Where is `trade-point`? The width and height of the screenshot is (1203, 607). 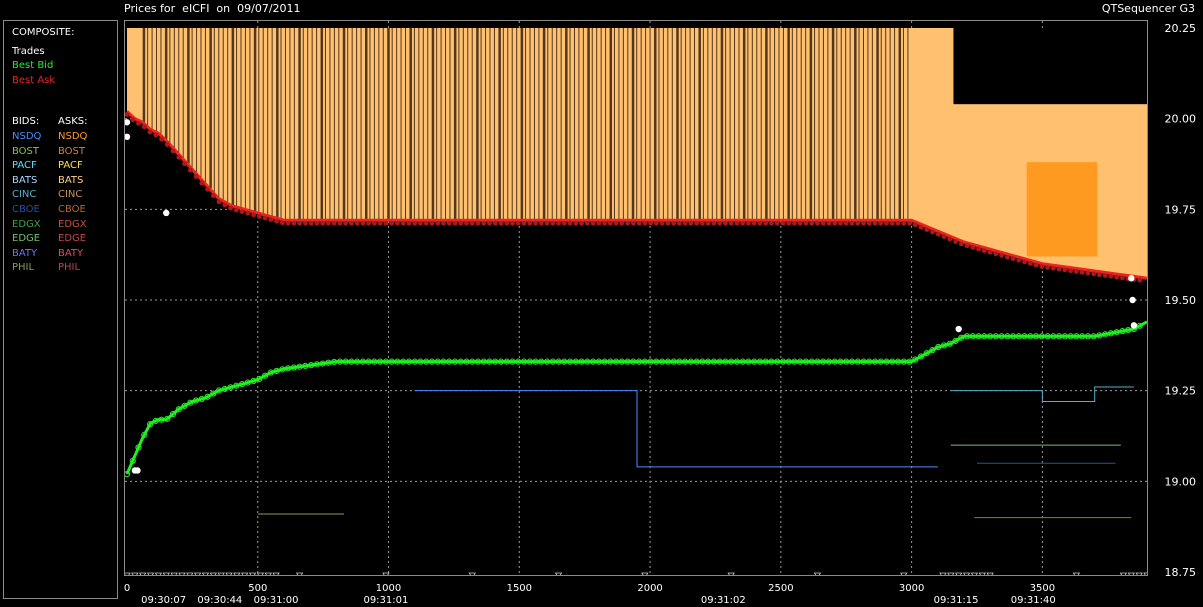 trade-point is located at coordinates (1131, 278).